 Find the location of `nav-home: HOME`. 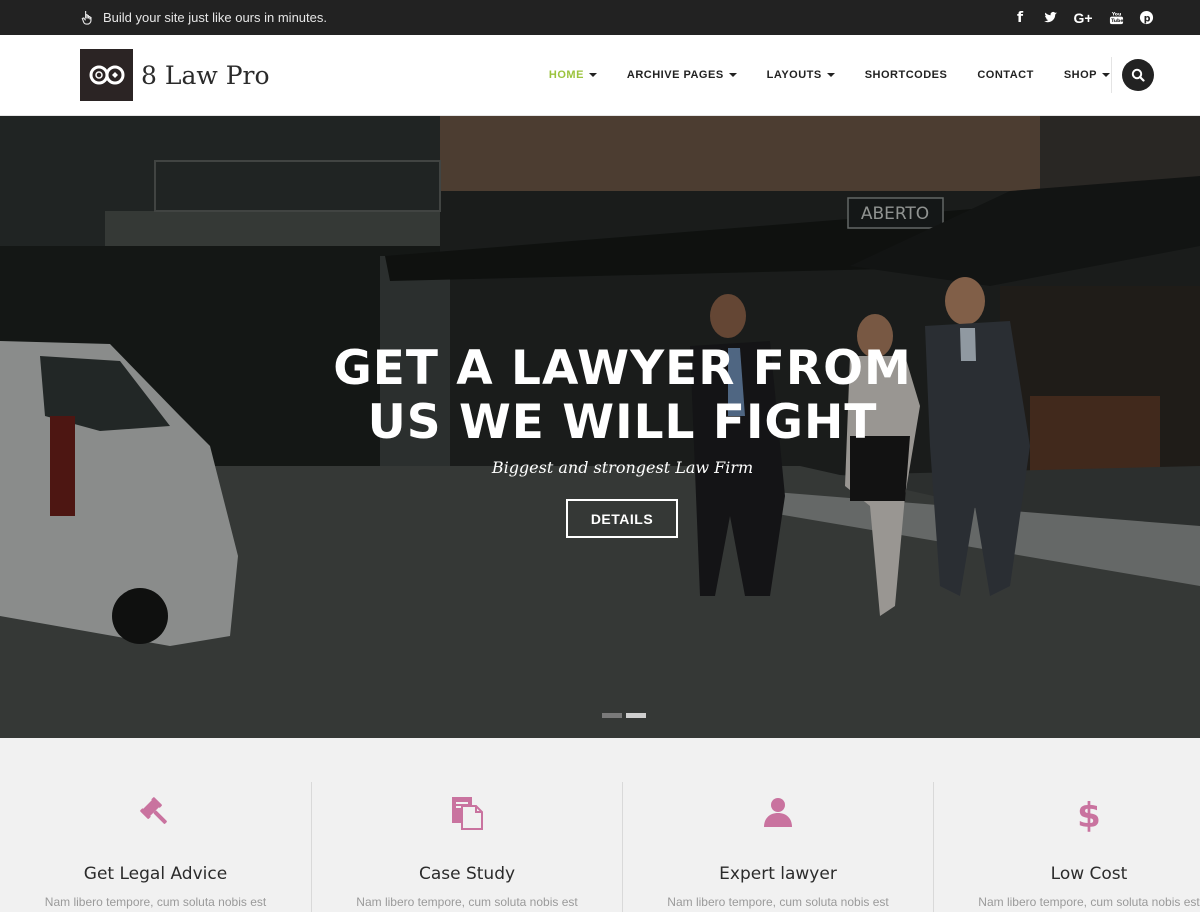

nav-home: HOME is located at coordinates (573, 75).